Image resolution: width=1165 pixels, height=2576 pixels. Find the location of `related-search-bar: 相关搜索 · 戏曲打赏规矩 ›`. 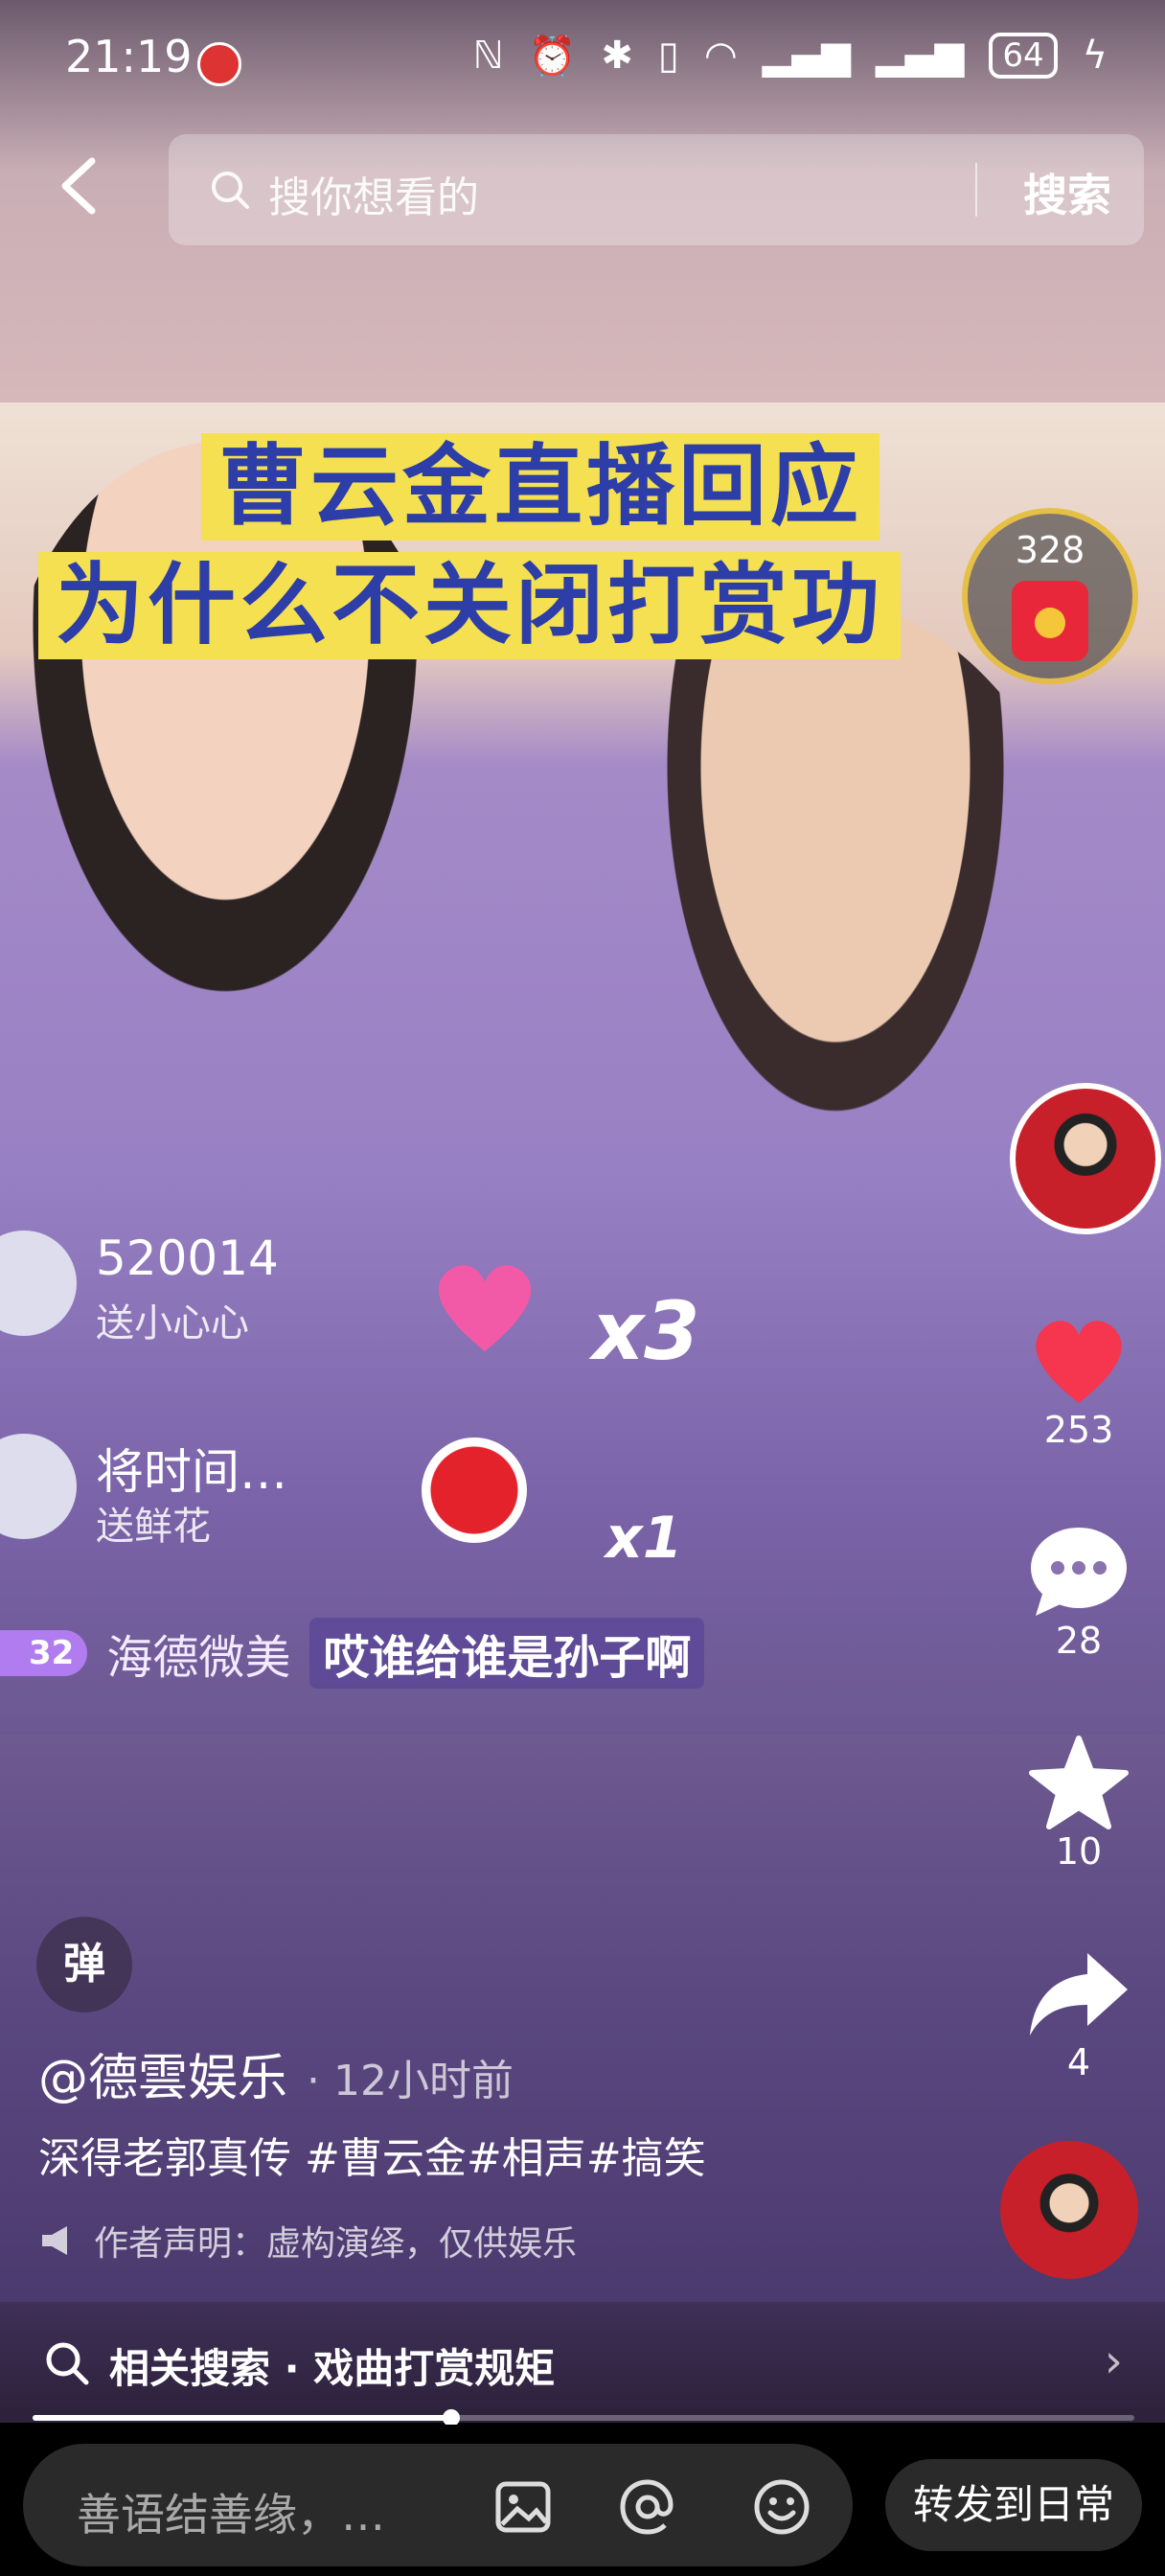

related-search-bar: 相关搜索 · 戏曲打赏规矩 › is located at coordinates (582, 2363).